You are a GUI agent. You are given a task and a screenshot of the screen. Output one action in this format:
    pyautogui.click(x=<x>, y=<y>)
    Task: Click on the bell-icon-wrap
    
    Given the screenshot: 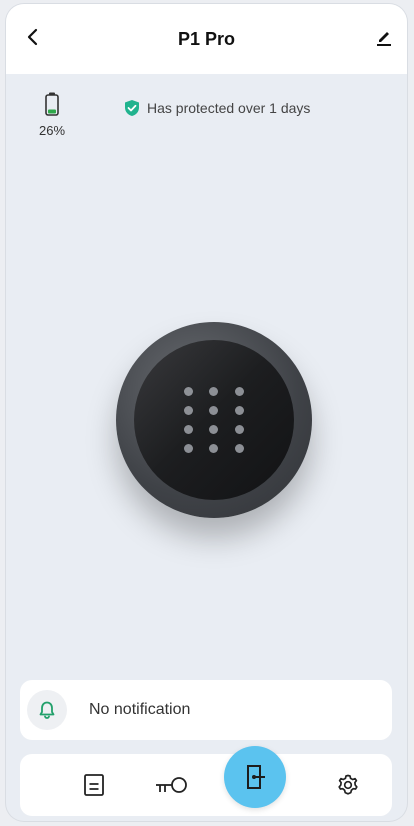 What is the action you would take?
    pyautogui.click(x=47, y=710)
    